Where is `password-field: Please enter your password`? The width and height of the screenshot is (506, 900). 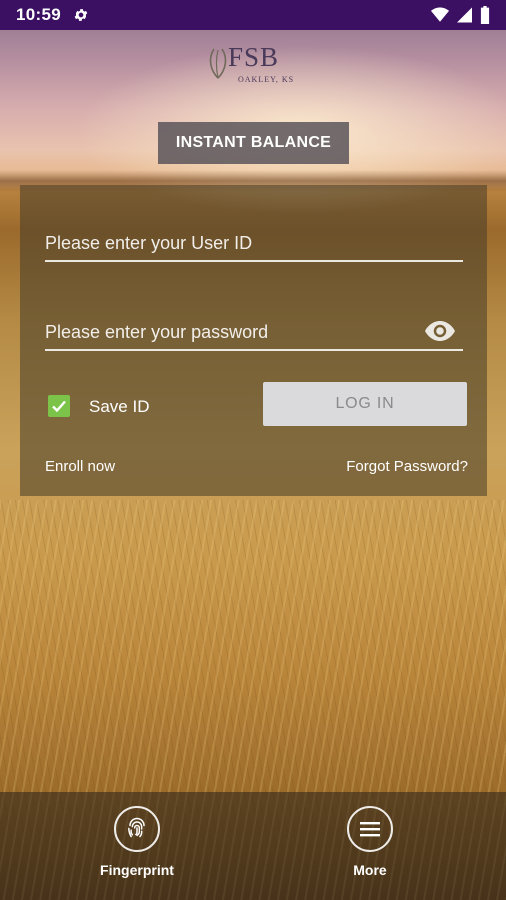 password-field: Please enter your password is located at coordinates (254, 335).